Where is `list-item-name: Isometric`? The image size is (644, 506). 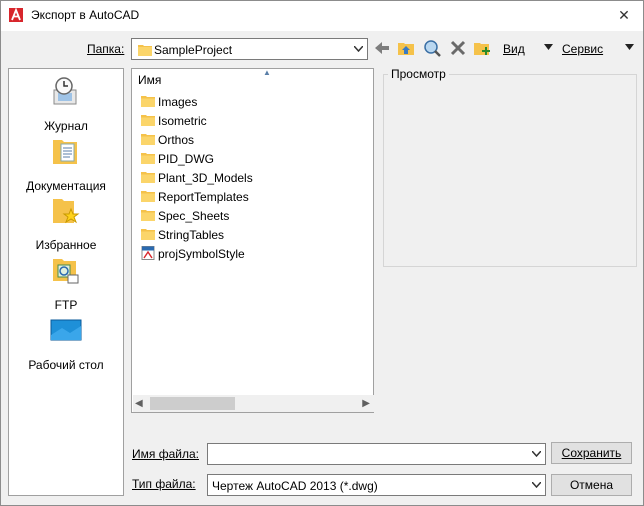 list-item-name: Isometric is located at coordinates (182, 121).